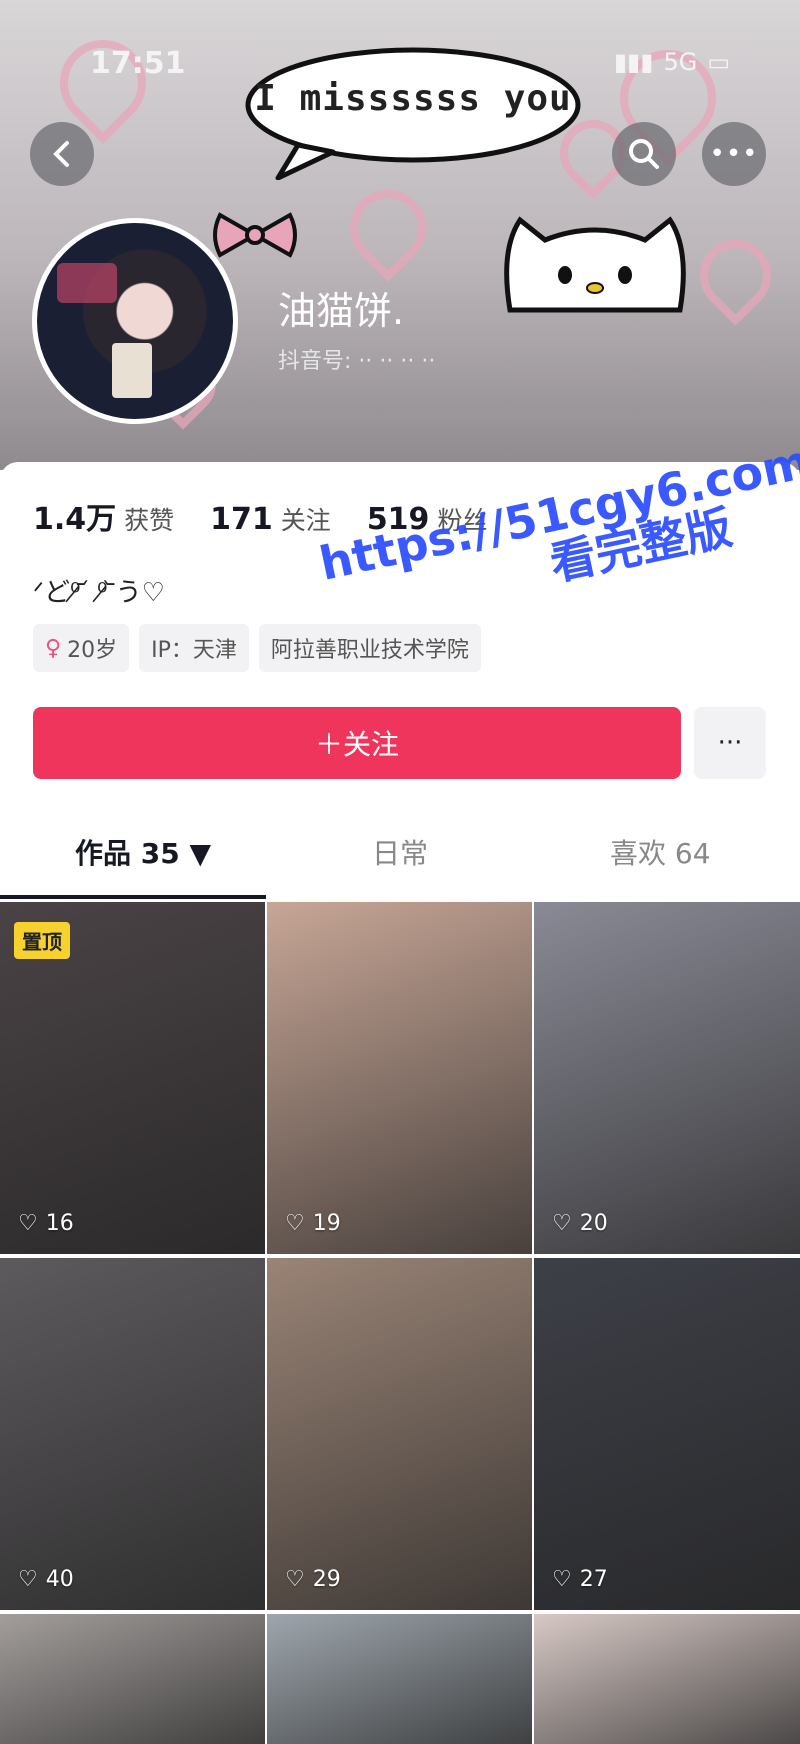 The image size is (800, 1744). What do you see at coordinates (593, 1223) in the screenshot?
I see `like-value: 20` at bounding box center [593, 1223].